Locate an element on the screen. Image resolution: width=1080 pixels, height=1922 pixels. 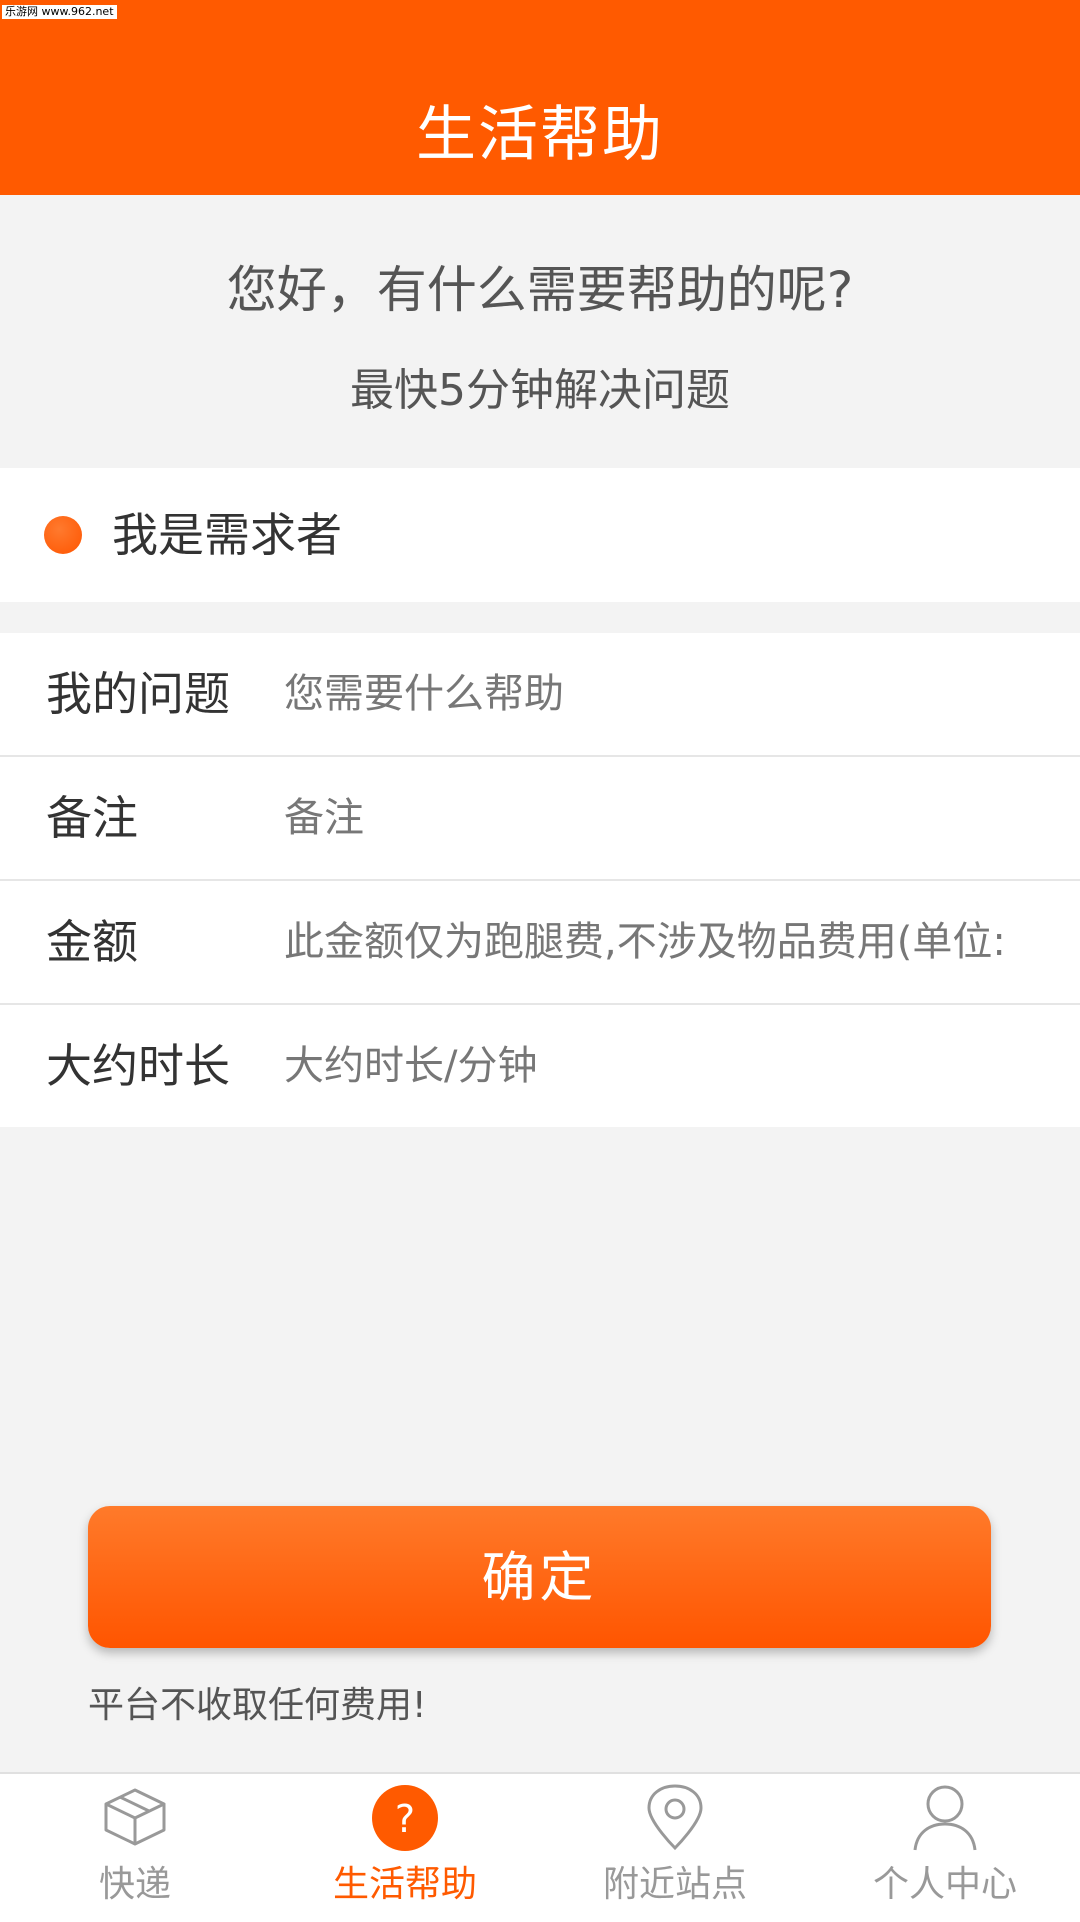
form-row-remark: 备注 is located at coordinates (540, 819).